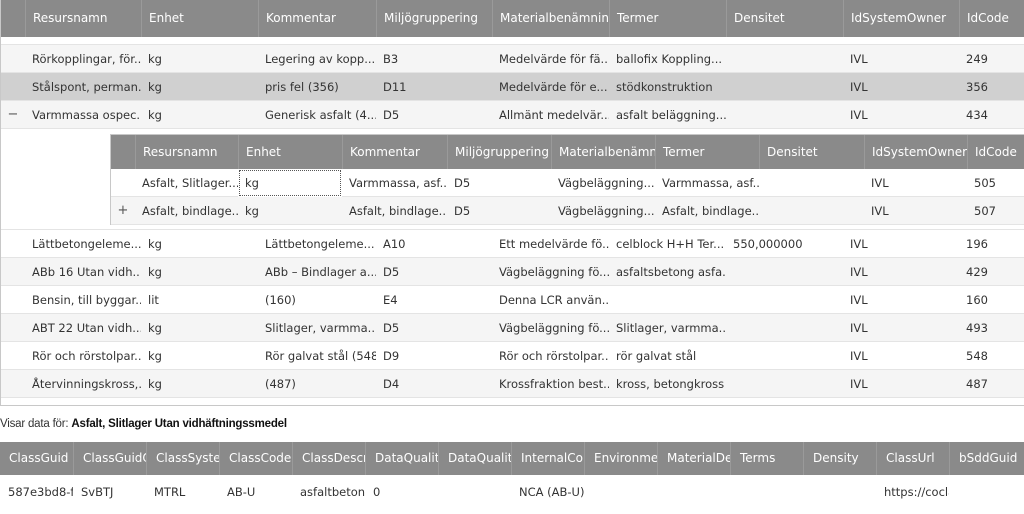  I want to click on cell-density, so click(839, 492).